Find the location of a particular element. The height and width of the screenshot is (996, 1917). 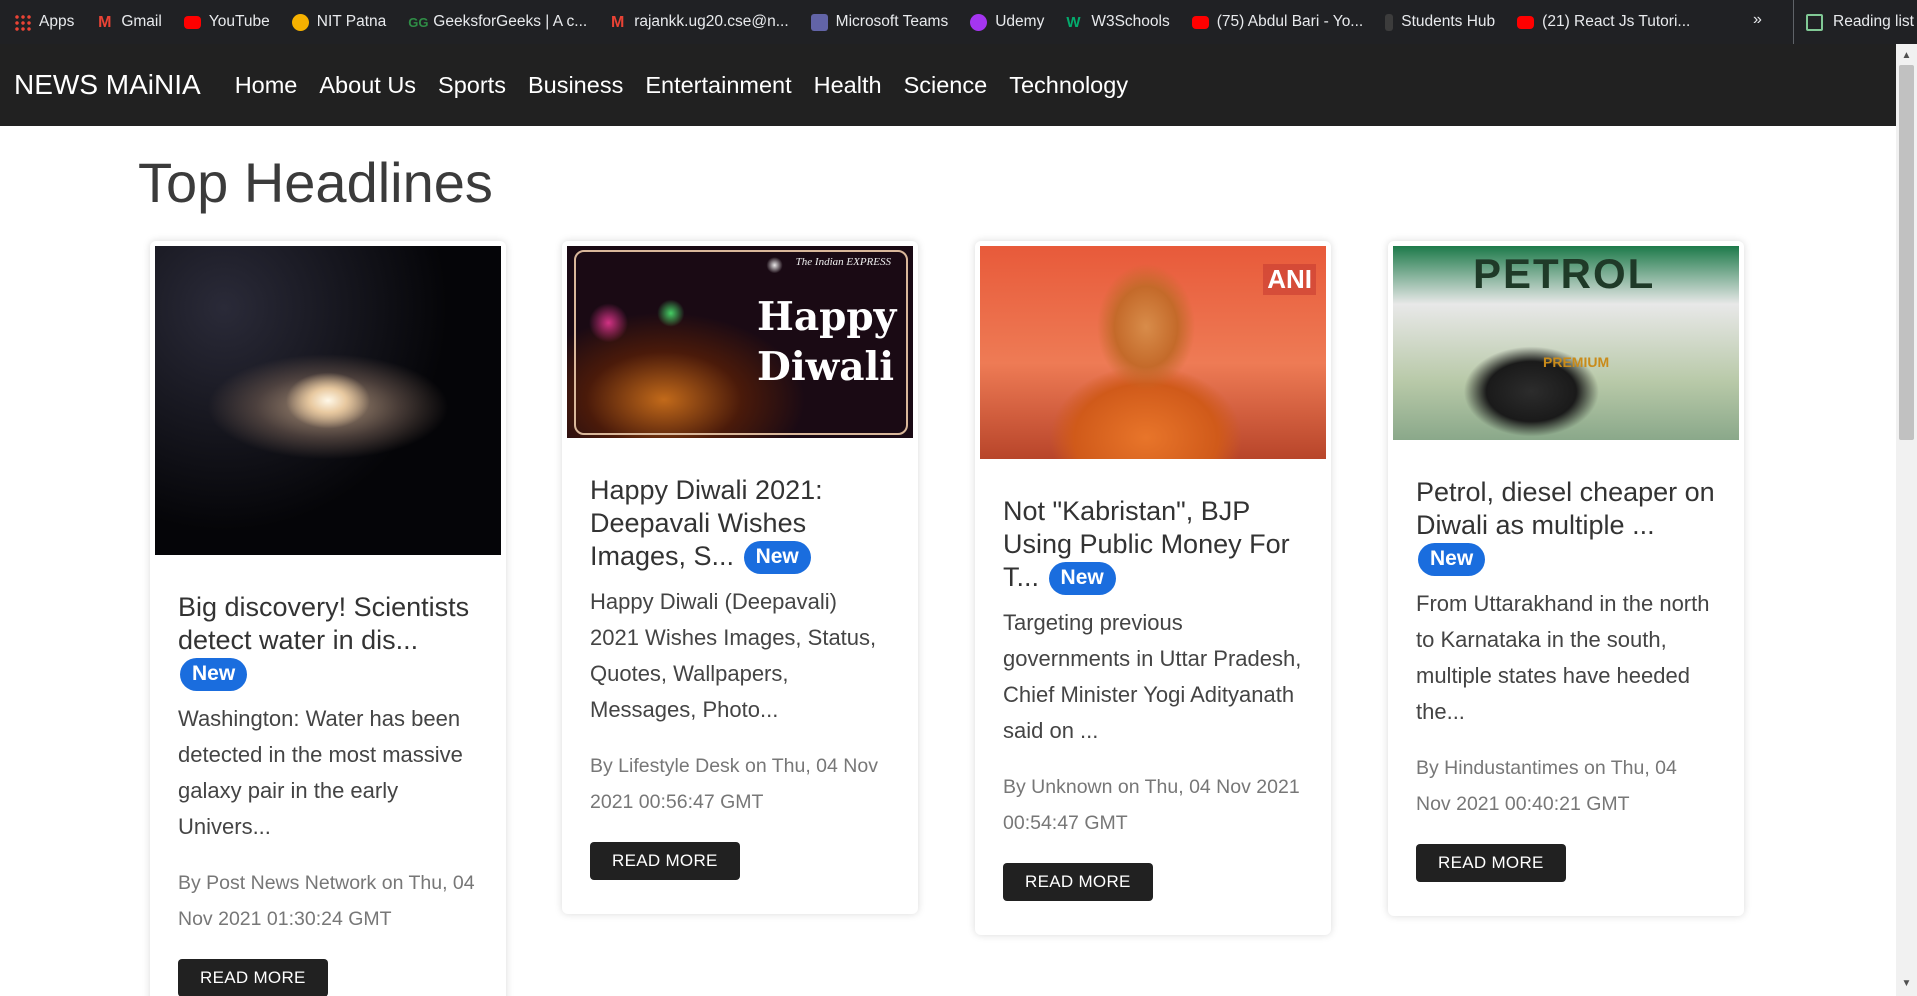

w3schools-icon: W is located at coordinates (1073, 22).